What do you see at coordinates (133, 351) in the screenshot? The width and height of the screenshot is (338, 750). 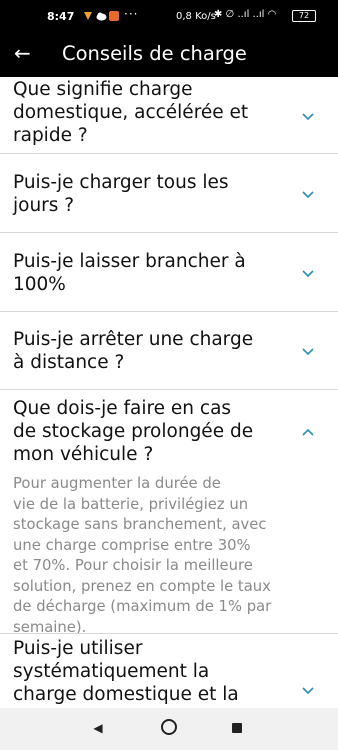 I see `faq-question: Puis-je arrêter une charge à distance ?` at bounding box center [133, 351].